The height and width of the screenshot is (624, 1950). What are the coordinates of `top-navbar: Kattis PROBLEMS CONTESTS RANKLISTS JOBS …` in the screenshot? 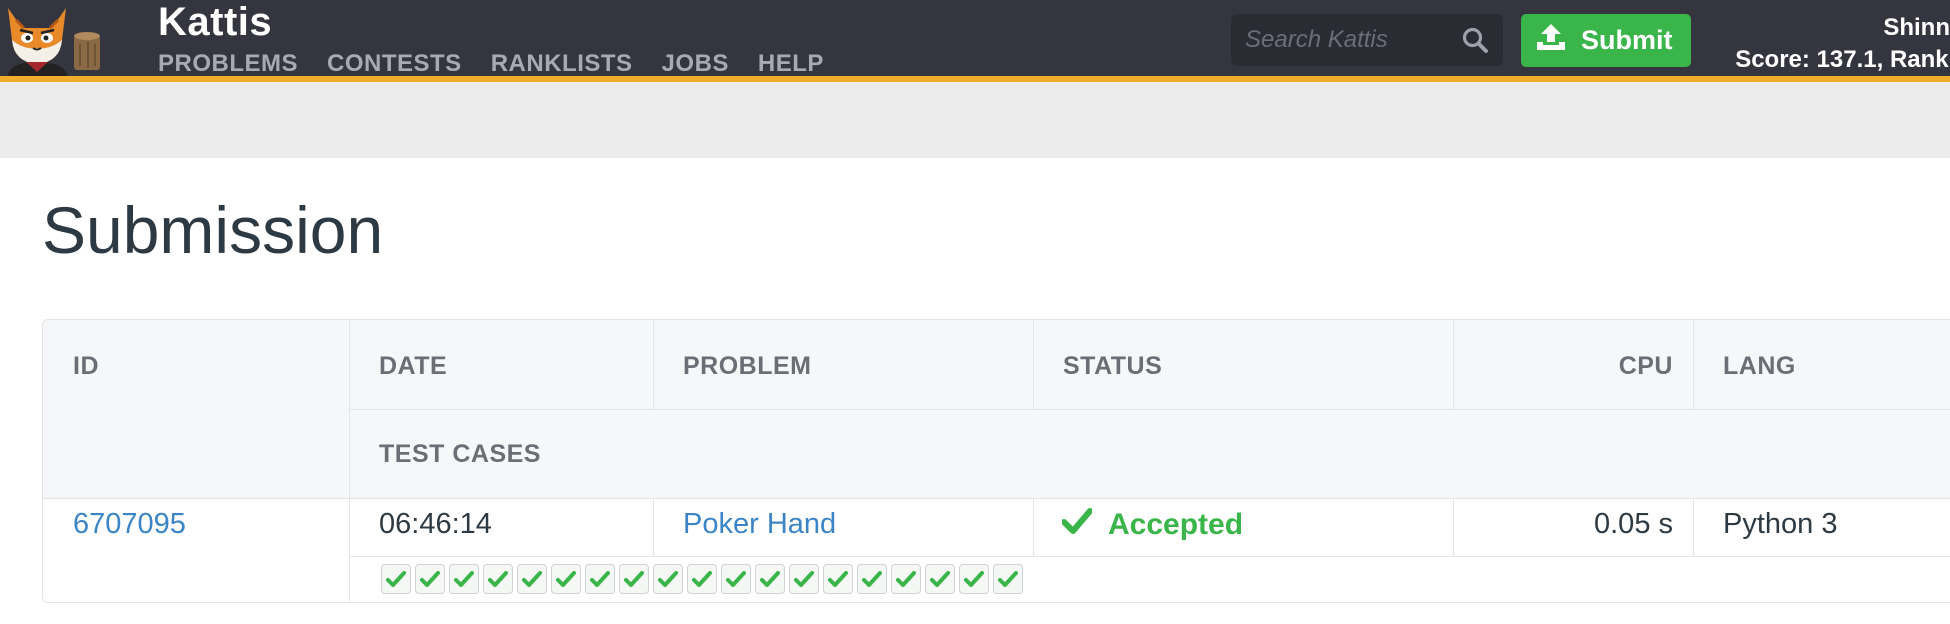 It's located at (975, 39).